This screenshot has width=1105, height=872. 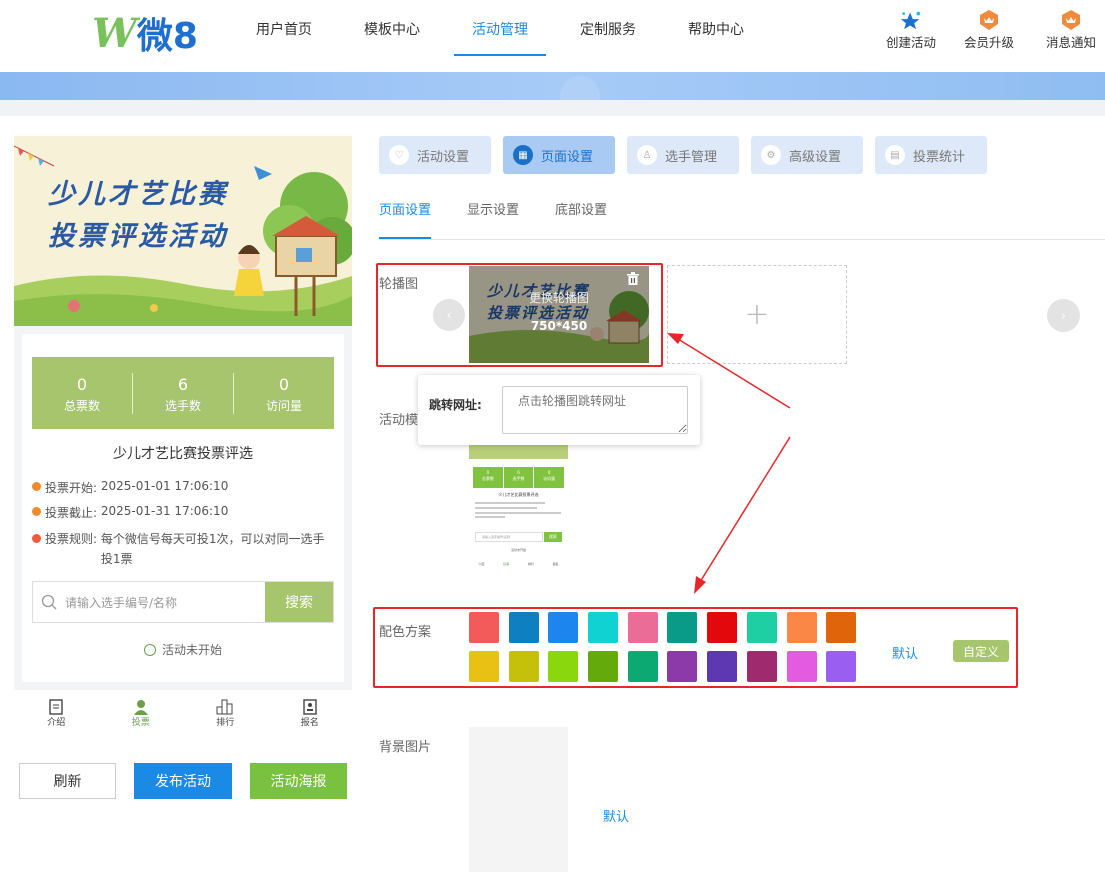 What do you see at coordinates (518, 477) in the screenshot?
I see `mini-stats: 0 总票数 6 选手数 0 访问量` at bounding box center [518, 477].